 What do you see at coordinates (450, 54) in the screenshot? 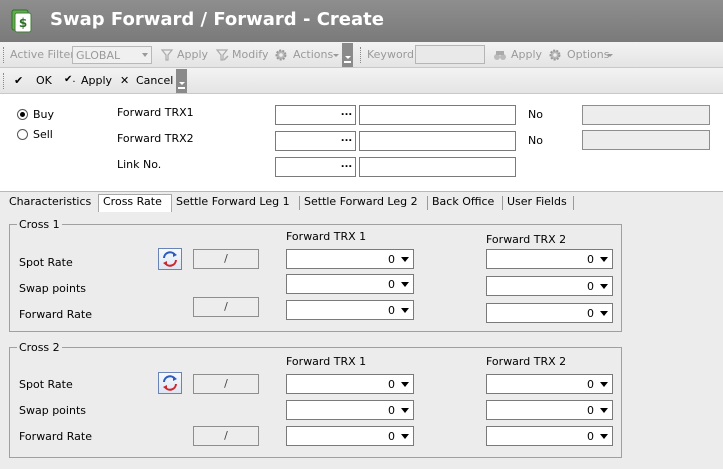
I see `keyword-input` at bounding box center [450, 54].